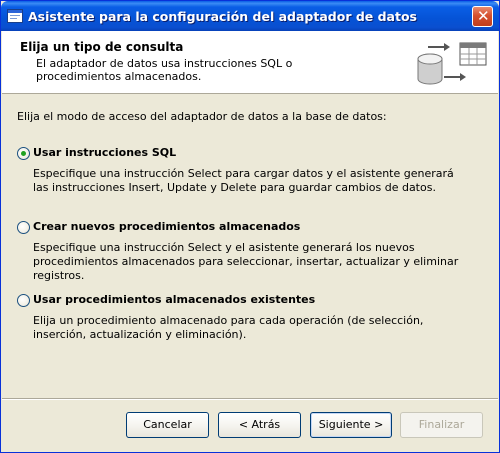 The height and width of the screenshot is (453, 500). I want to click on radio-existing-procedures, so click(23, 300).